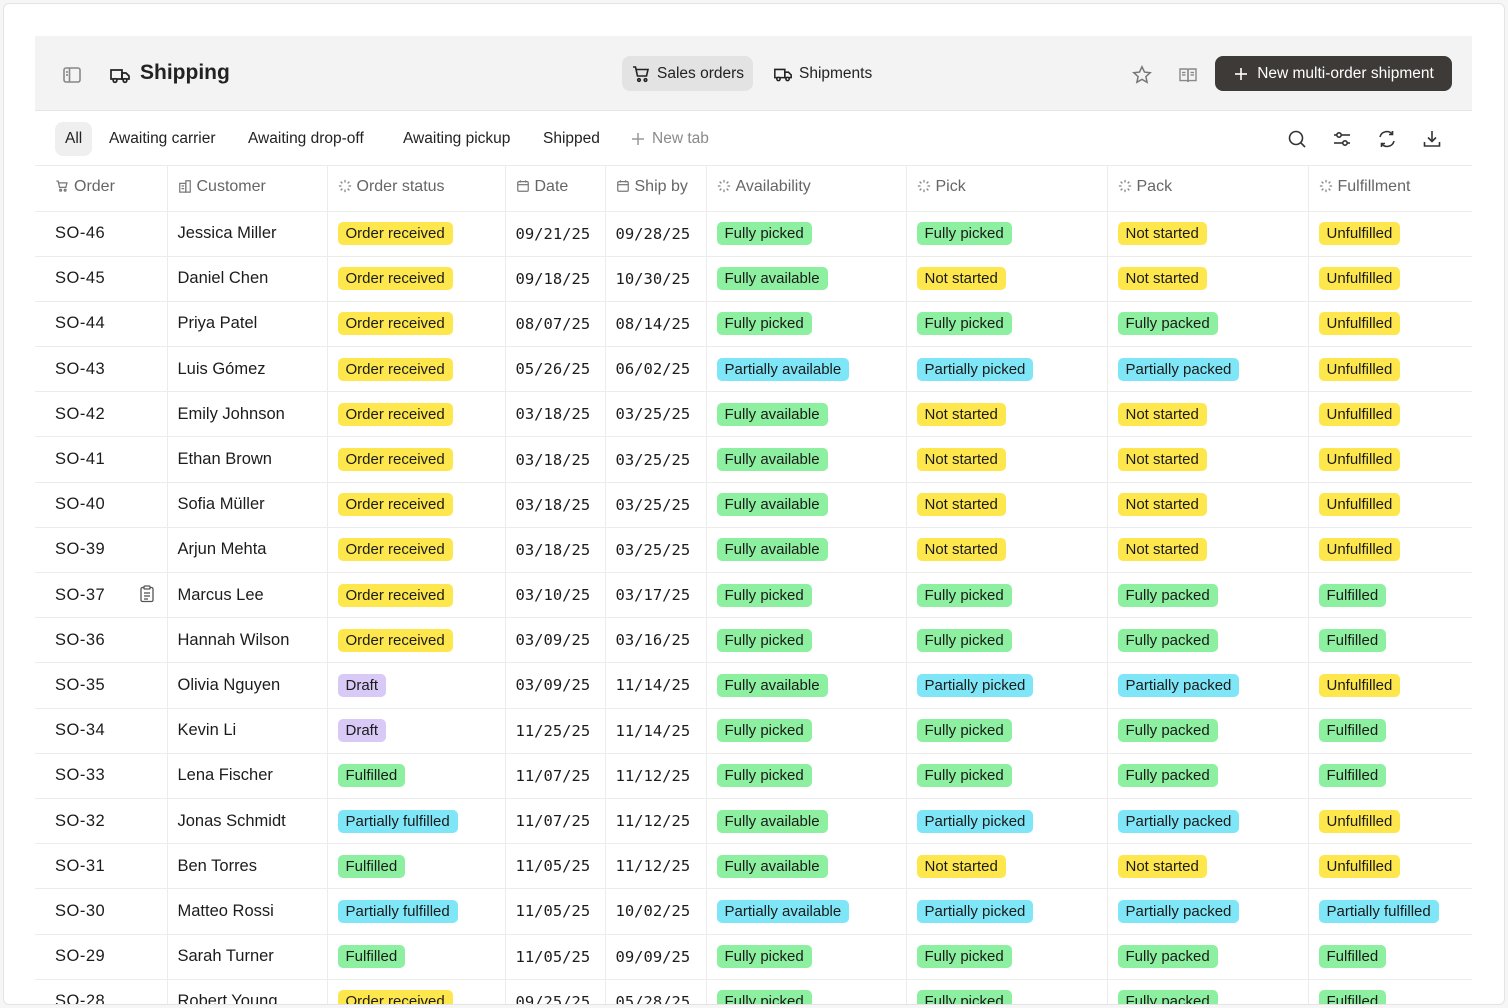  Describe the element at coordinates (1142, 75) in the screenshot. I see `favorite-star-icon` at that location.